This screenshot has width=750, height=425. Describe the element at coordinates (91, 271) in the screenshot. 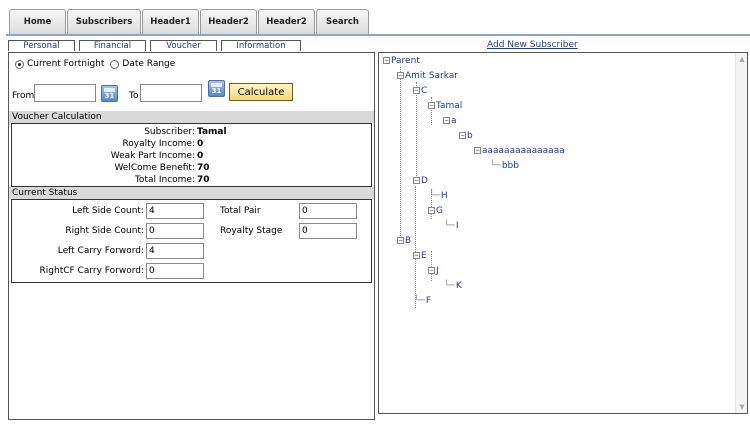

I see `rightcf-carry-forword-label: RightCF Carry Forword:` at that location.